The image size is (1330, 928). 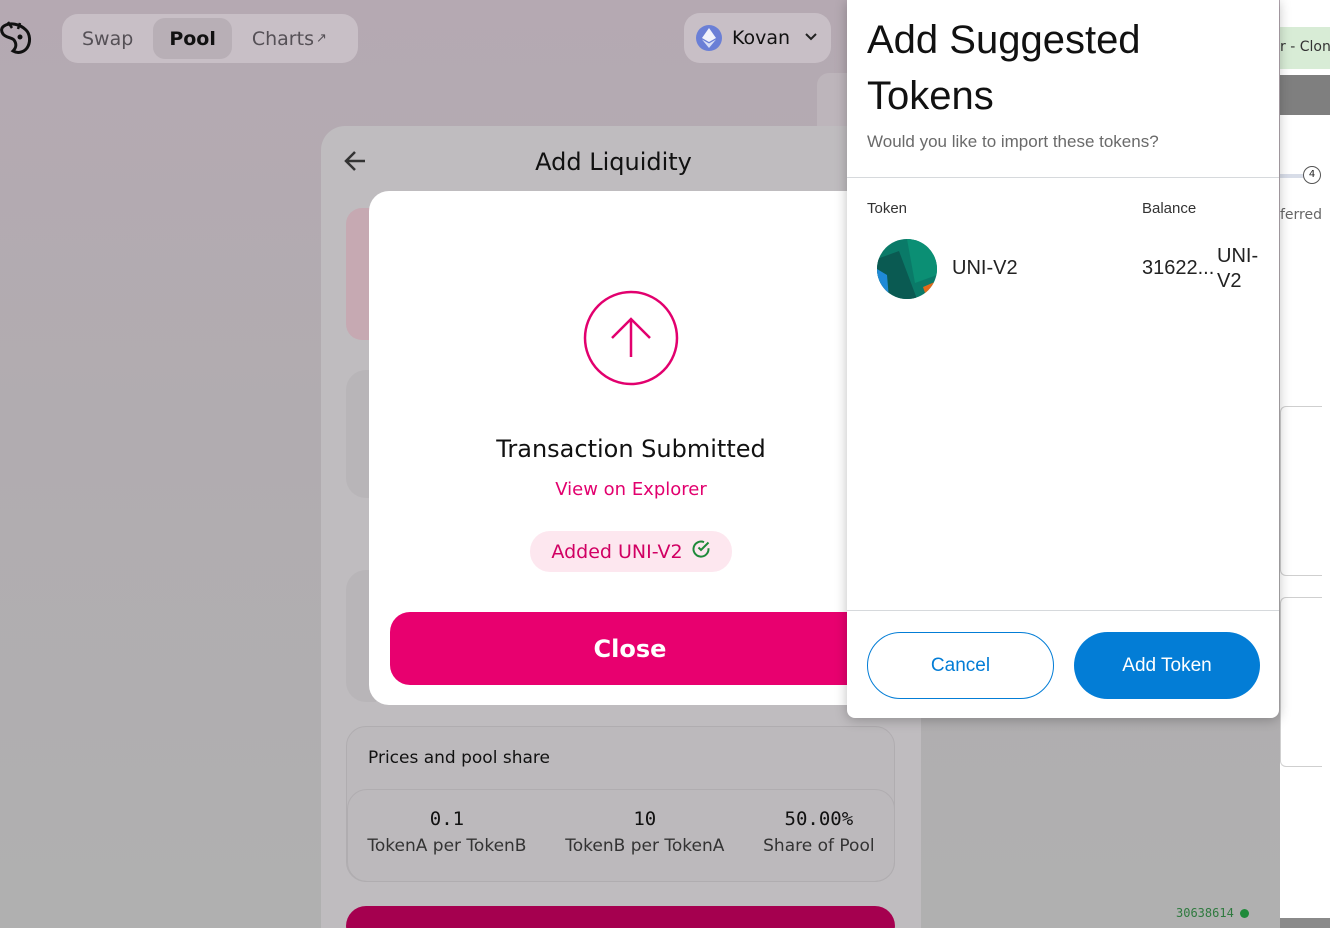 I want to click on supply-button, so click(x=620, y=917).